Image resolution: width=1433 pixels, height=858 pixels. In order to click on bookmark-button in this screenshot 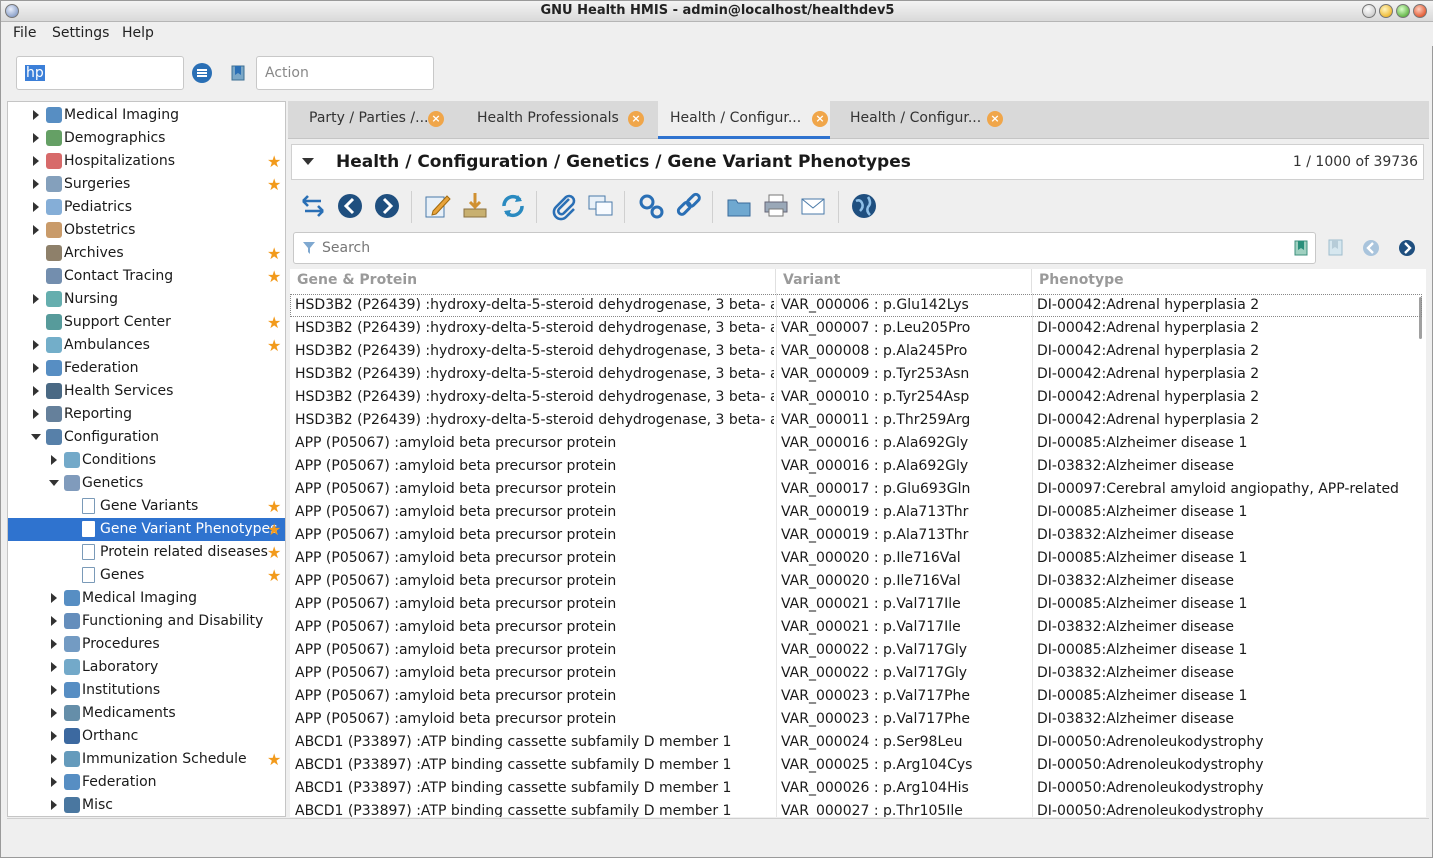, I will do `click(238, 73)`.